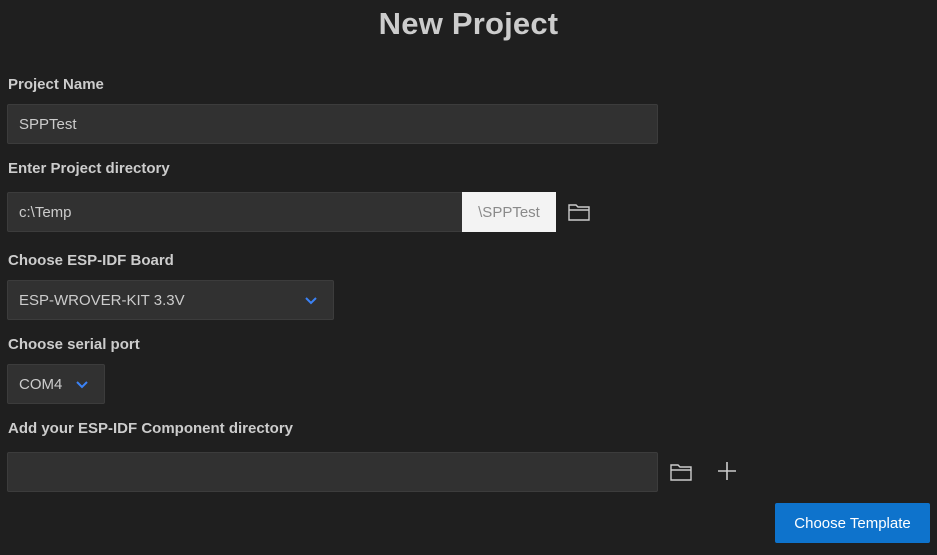 The height and width of the screenshot is (555, 937). What do you see at coordinates (332, 472) in the screenshot?
I see `component-directory-input` at bounding box center [332, 472].